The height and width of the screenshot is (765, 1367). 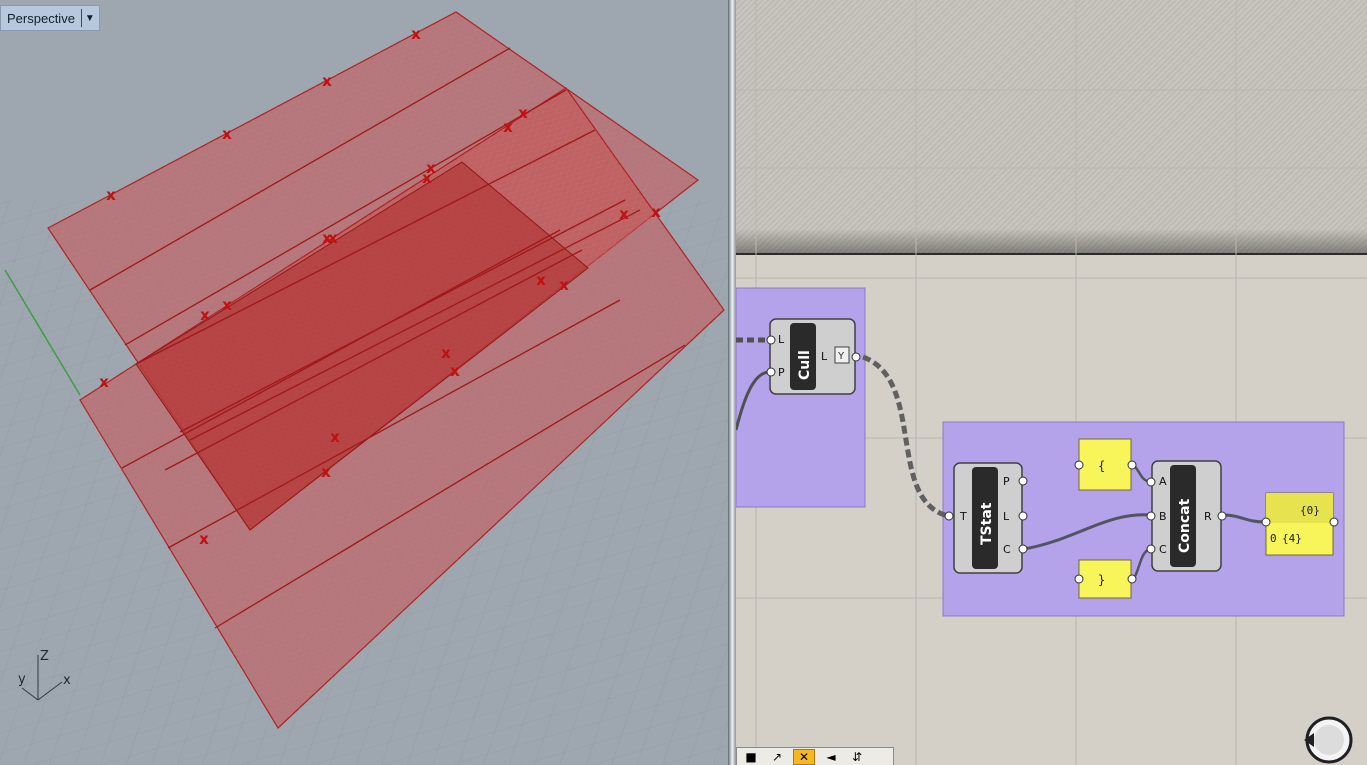 I want to click on toolbar-wire-icon: ↗, so click(x=777, y=757).